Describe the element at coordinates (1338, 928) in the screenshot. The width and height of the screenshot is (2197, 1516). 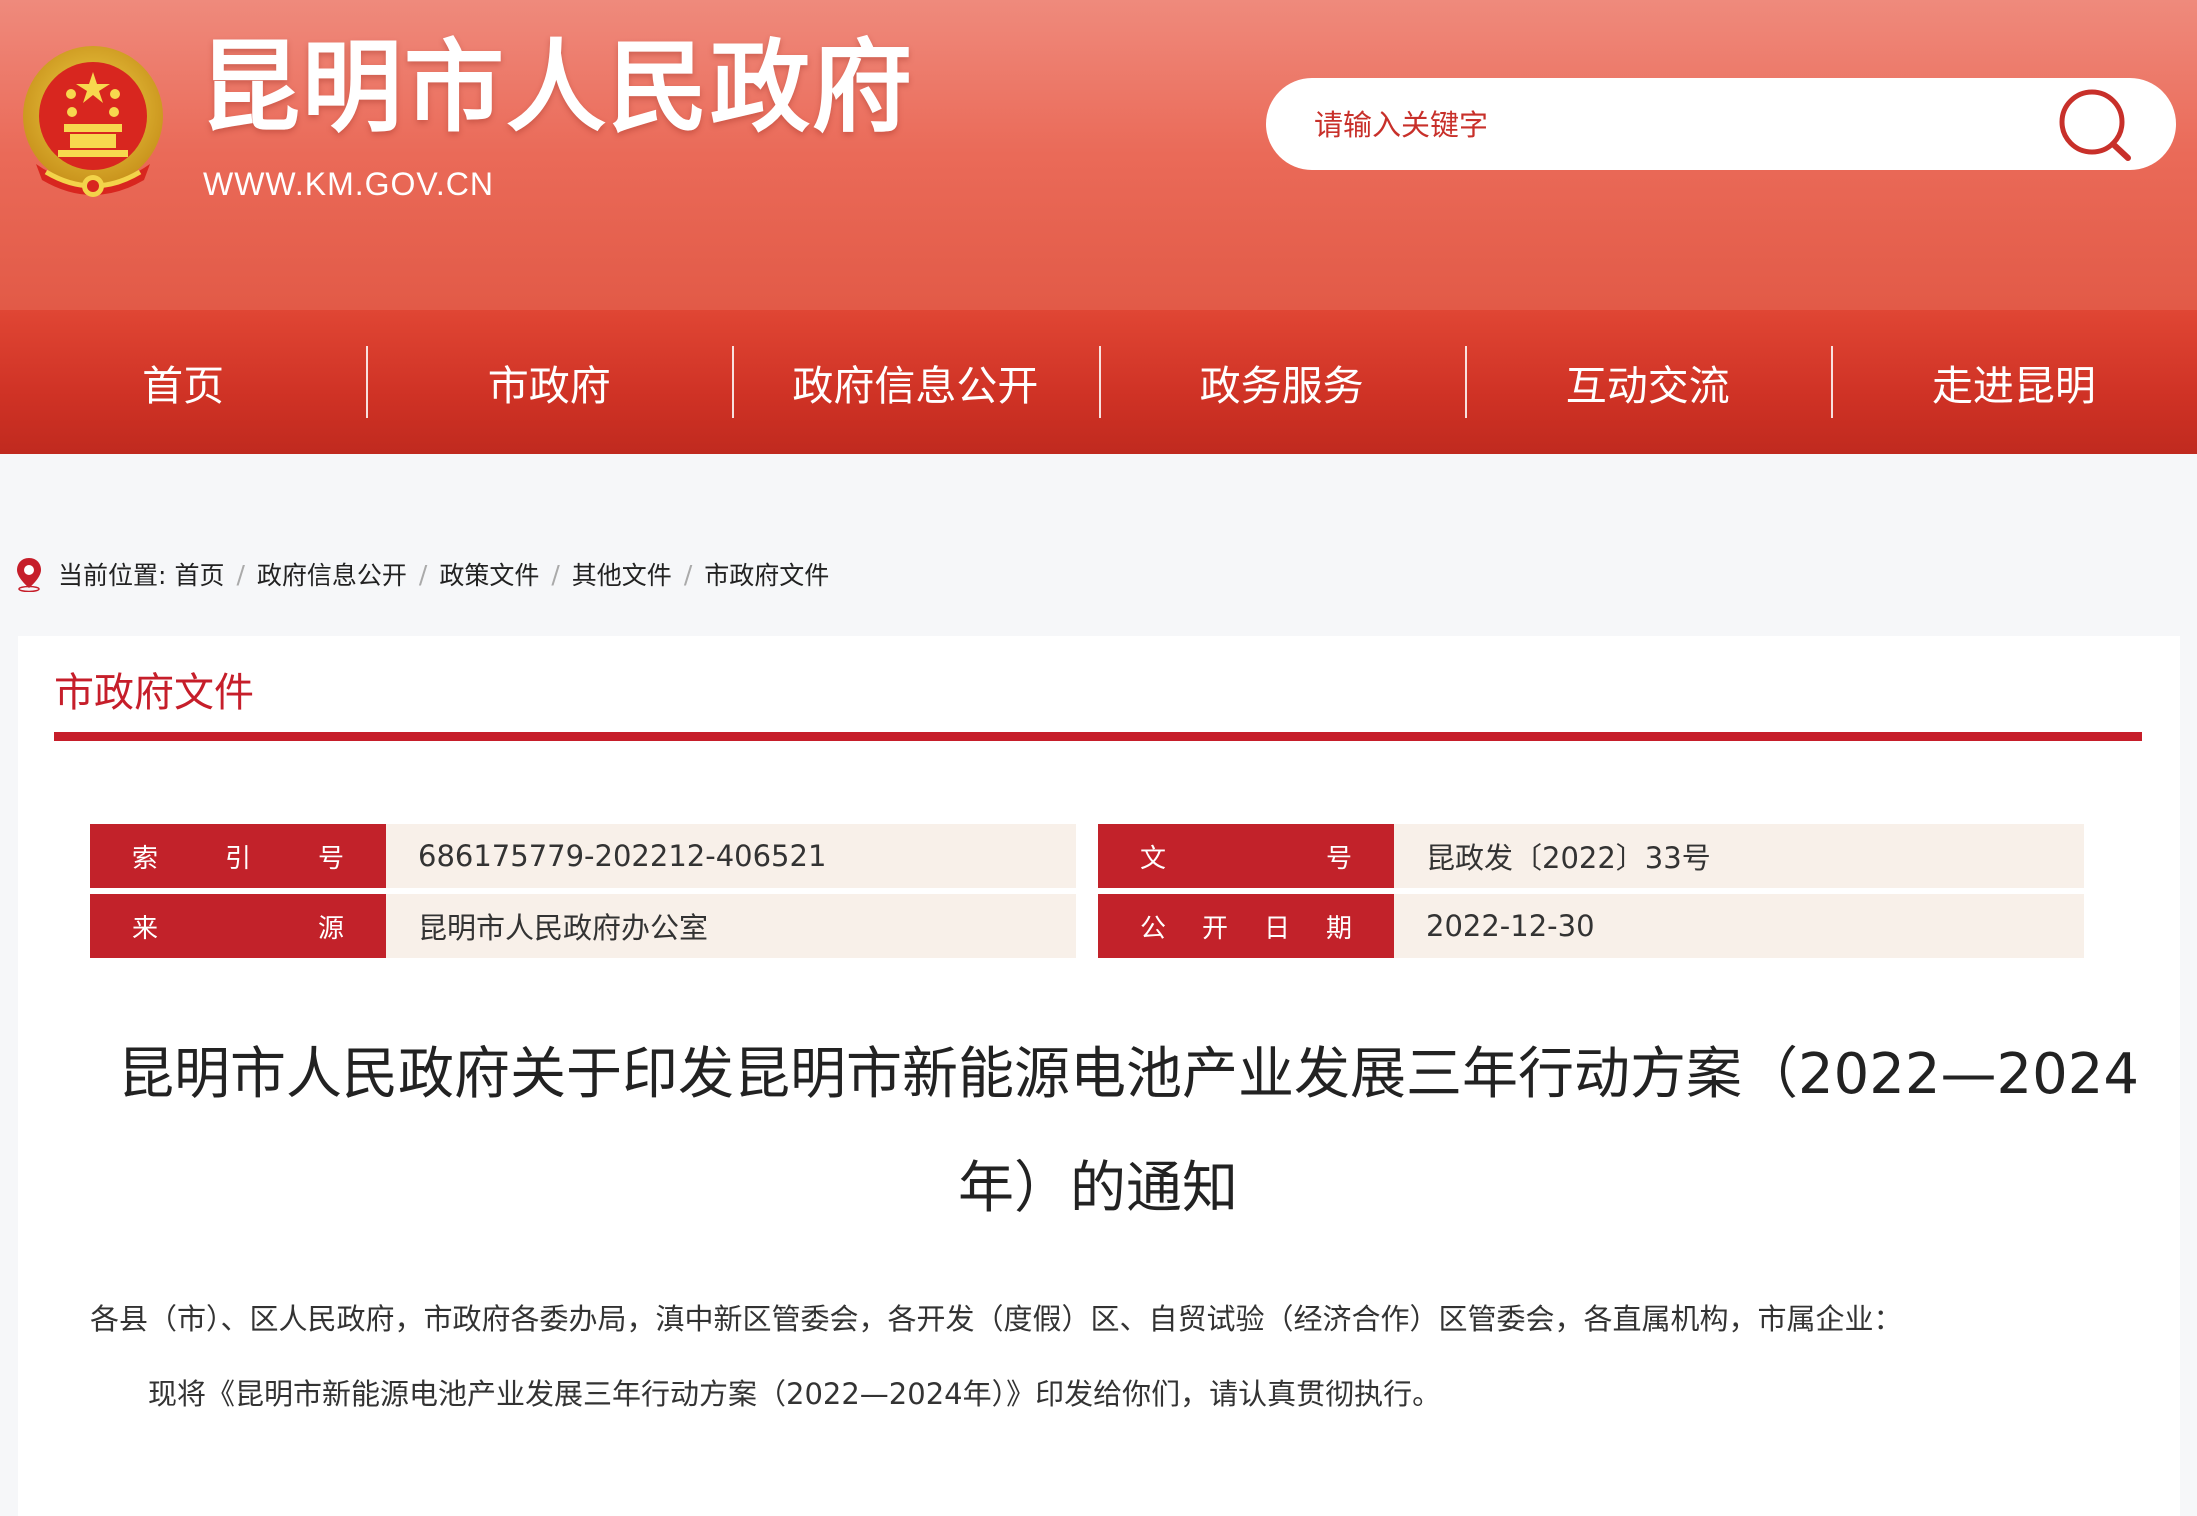
I see `meta-label-char: 期` at that location.